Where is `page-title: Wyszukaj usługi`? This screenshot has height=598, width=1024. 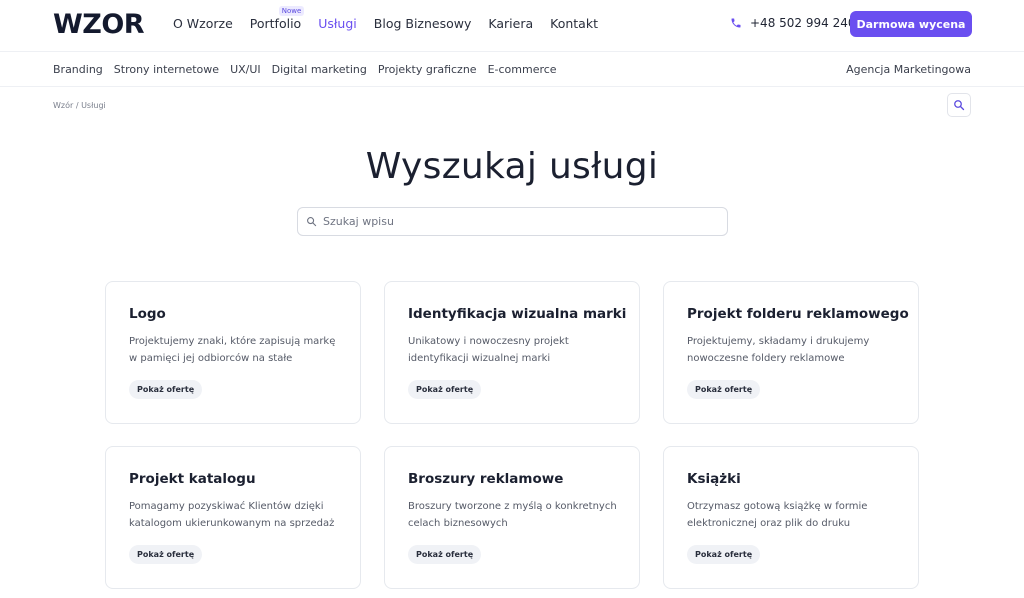
page-title: Wyszukaj usługi is located at coordinates (512, 166).